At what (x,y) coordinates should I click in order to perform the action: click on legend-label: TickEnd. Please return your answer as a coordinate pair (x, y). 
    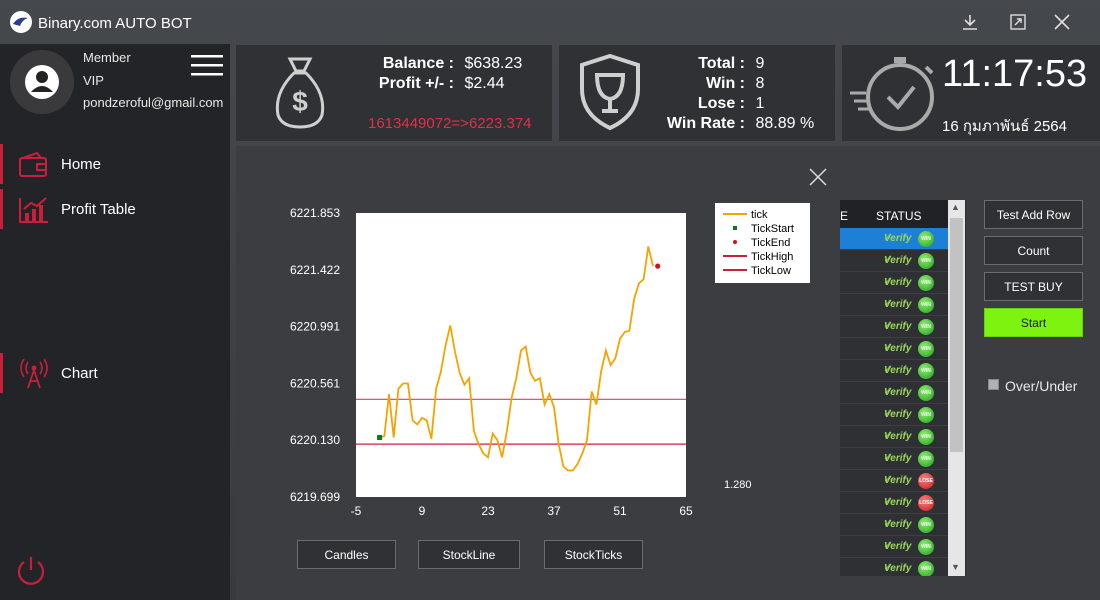
    Looking at the image, I should click on (770, 243).